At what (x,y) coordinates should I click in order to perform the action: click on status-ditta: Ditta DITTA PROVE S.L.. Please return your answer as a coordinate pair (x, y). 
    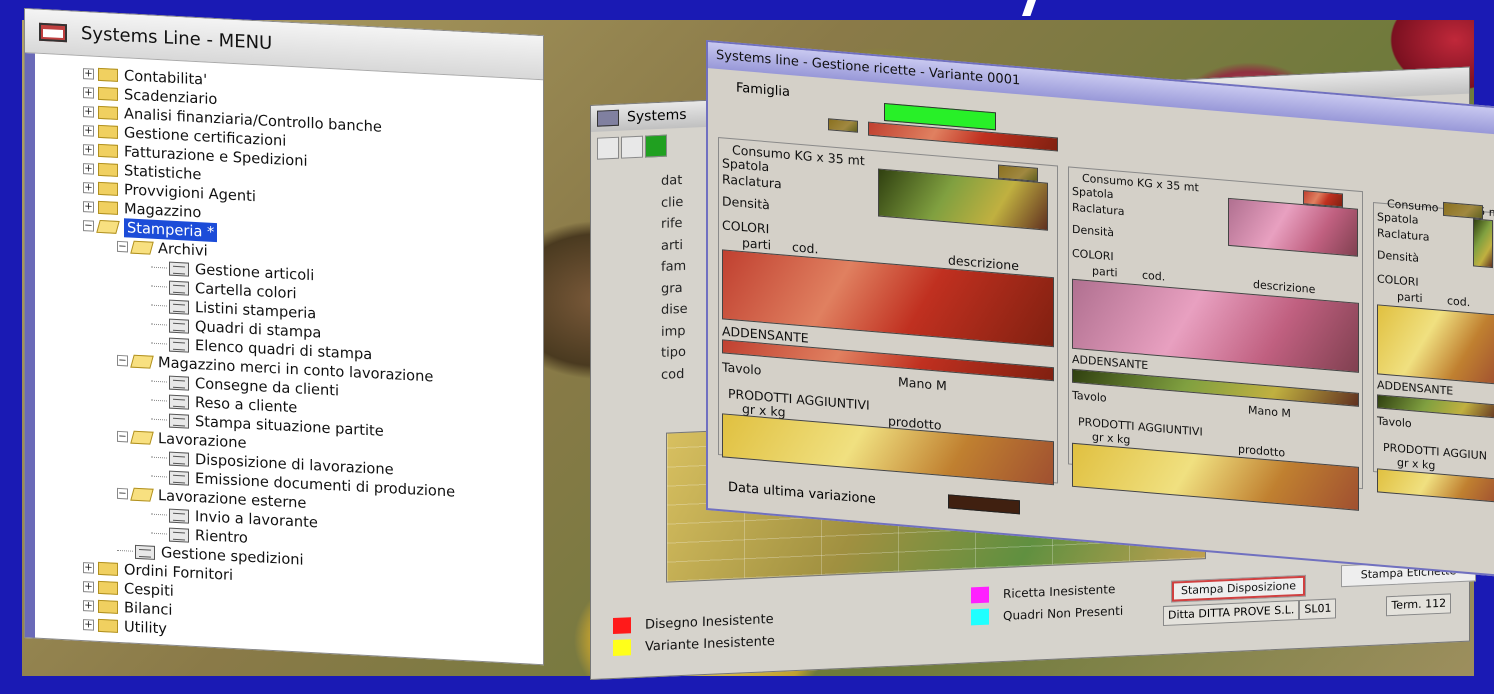
    Looking at the image, I should click on (1231, 613).